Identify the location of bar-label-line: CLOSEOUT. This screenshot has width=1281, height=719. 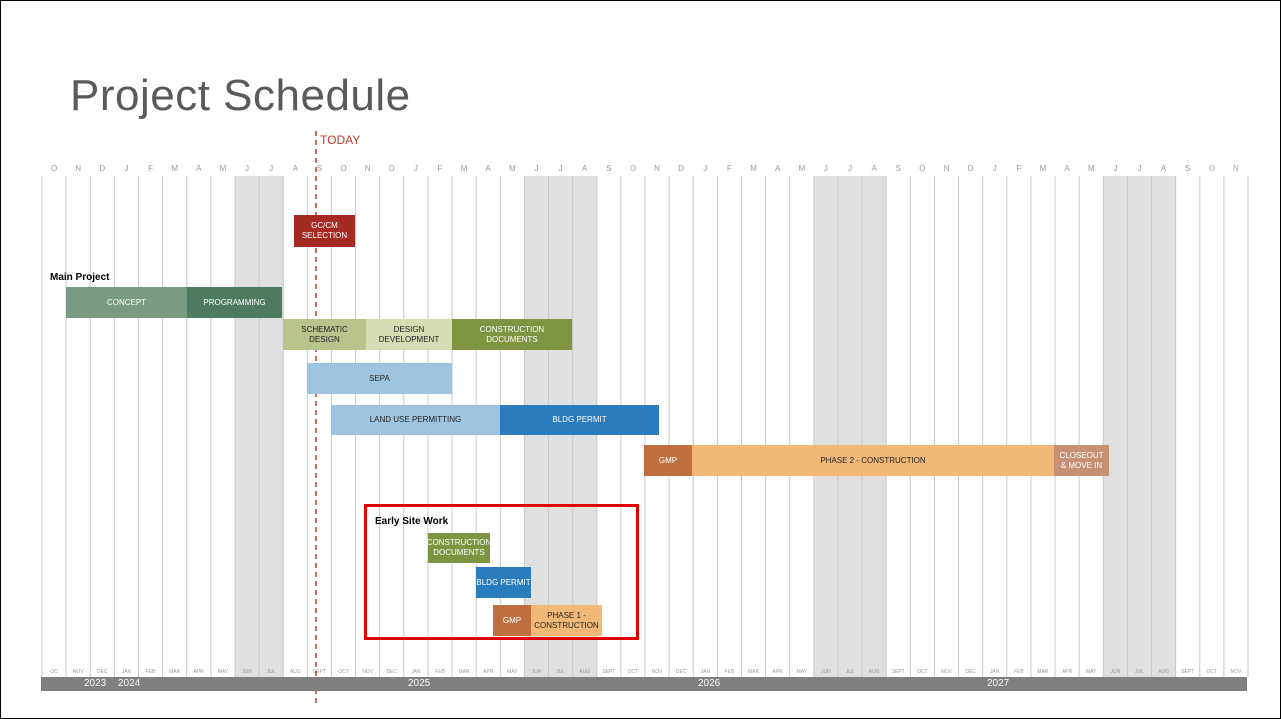
(1081, 455).